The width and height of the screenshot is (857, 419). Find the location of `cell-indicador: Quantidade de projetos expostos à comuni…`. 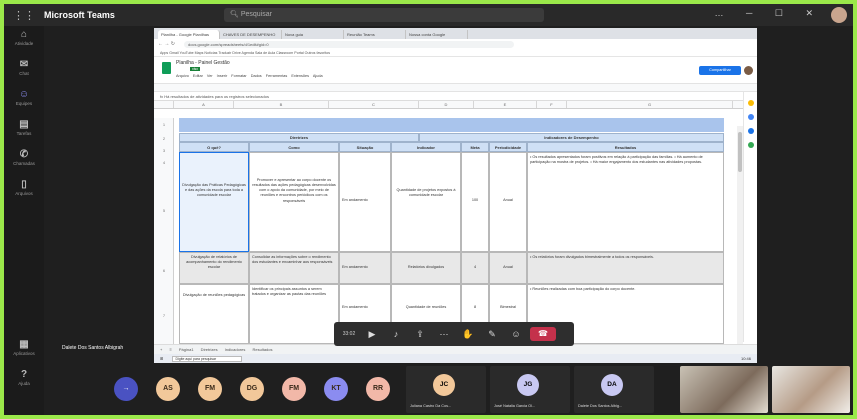

cell-indicador: Quantidade de projetos expostos à comuni… is located at coordinates (426, 202).